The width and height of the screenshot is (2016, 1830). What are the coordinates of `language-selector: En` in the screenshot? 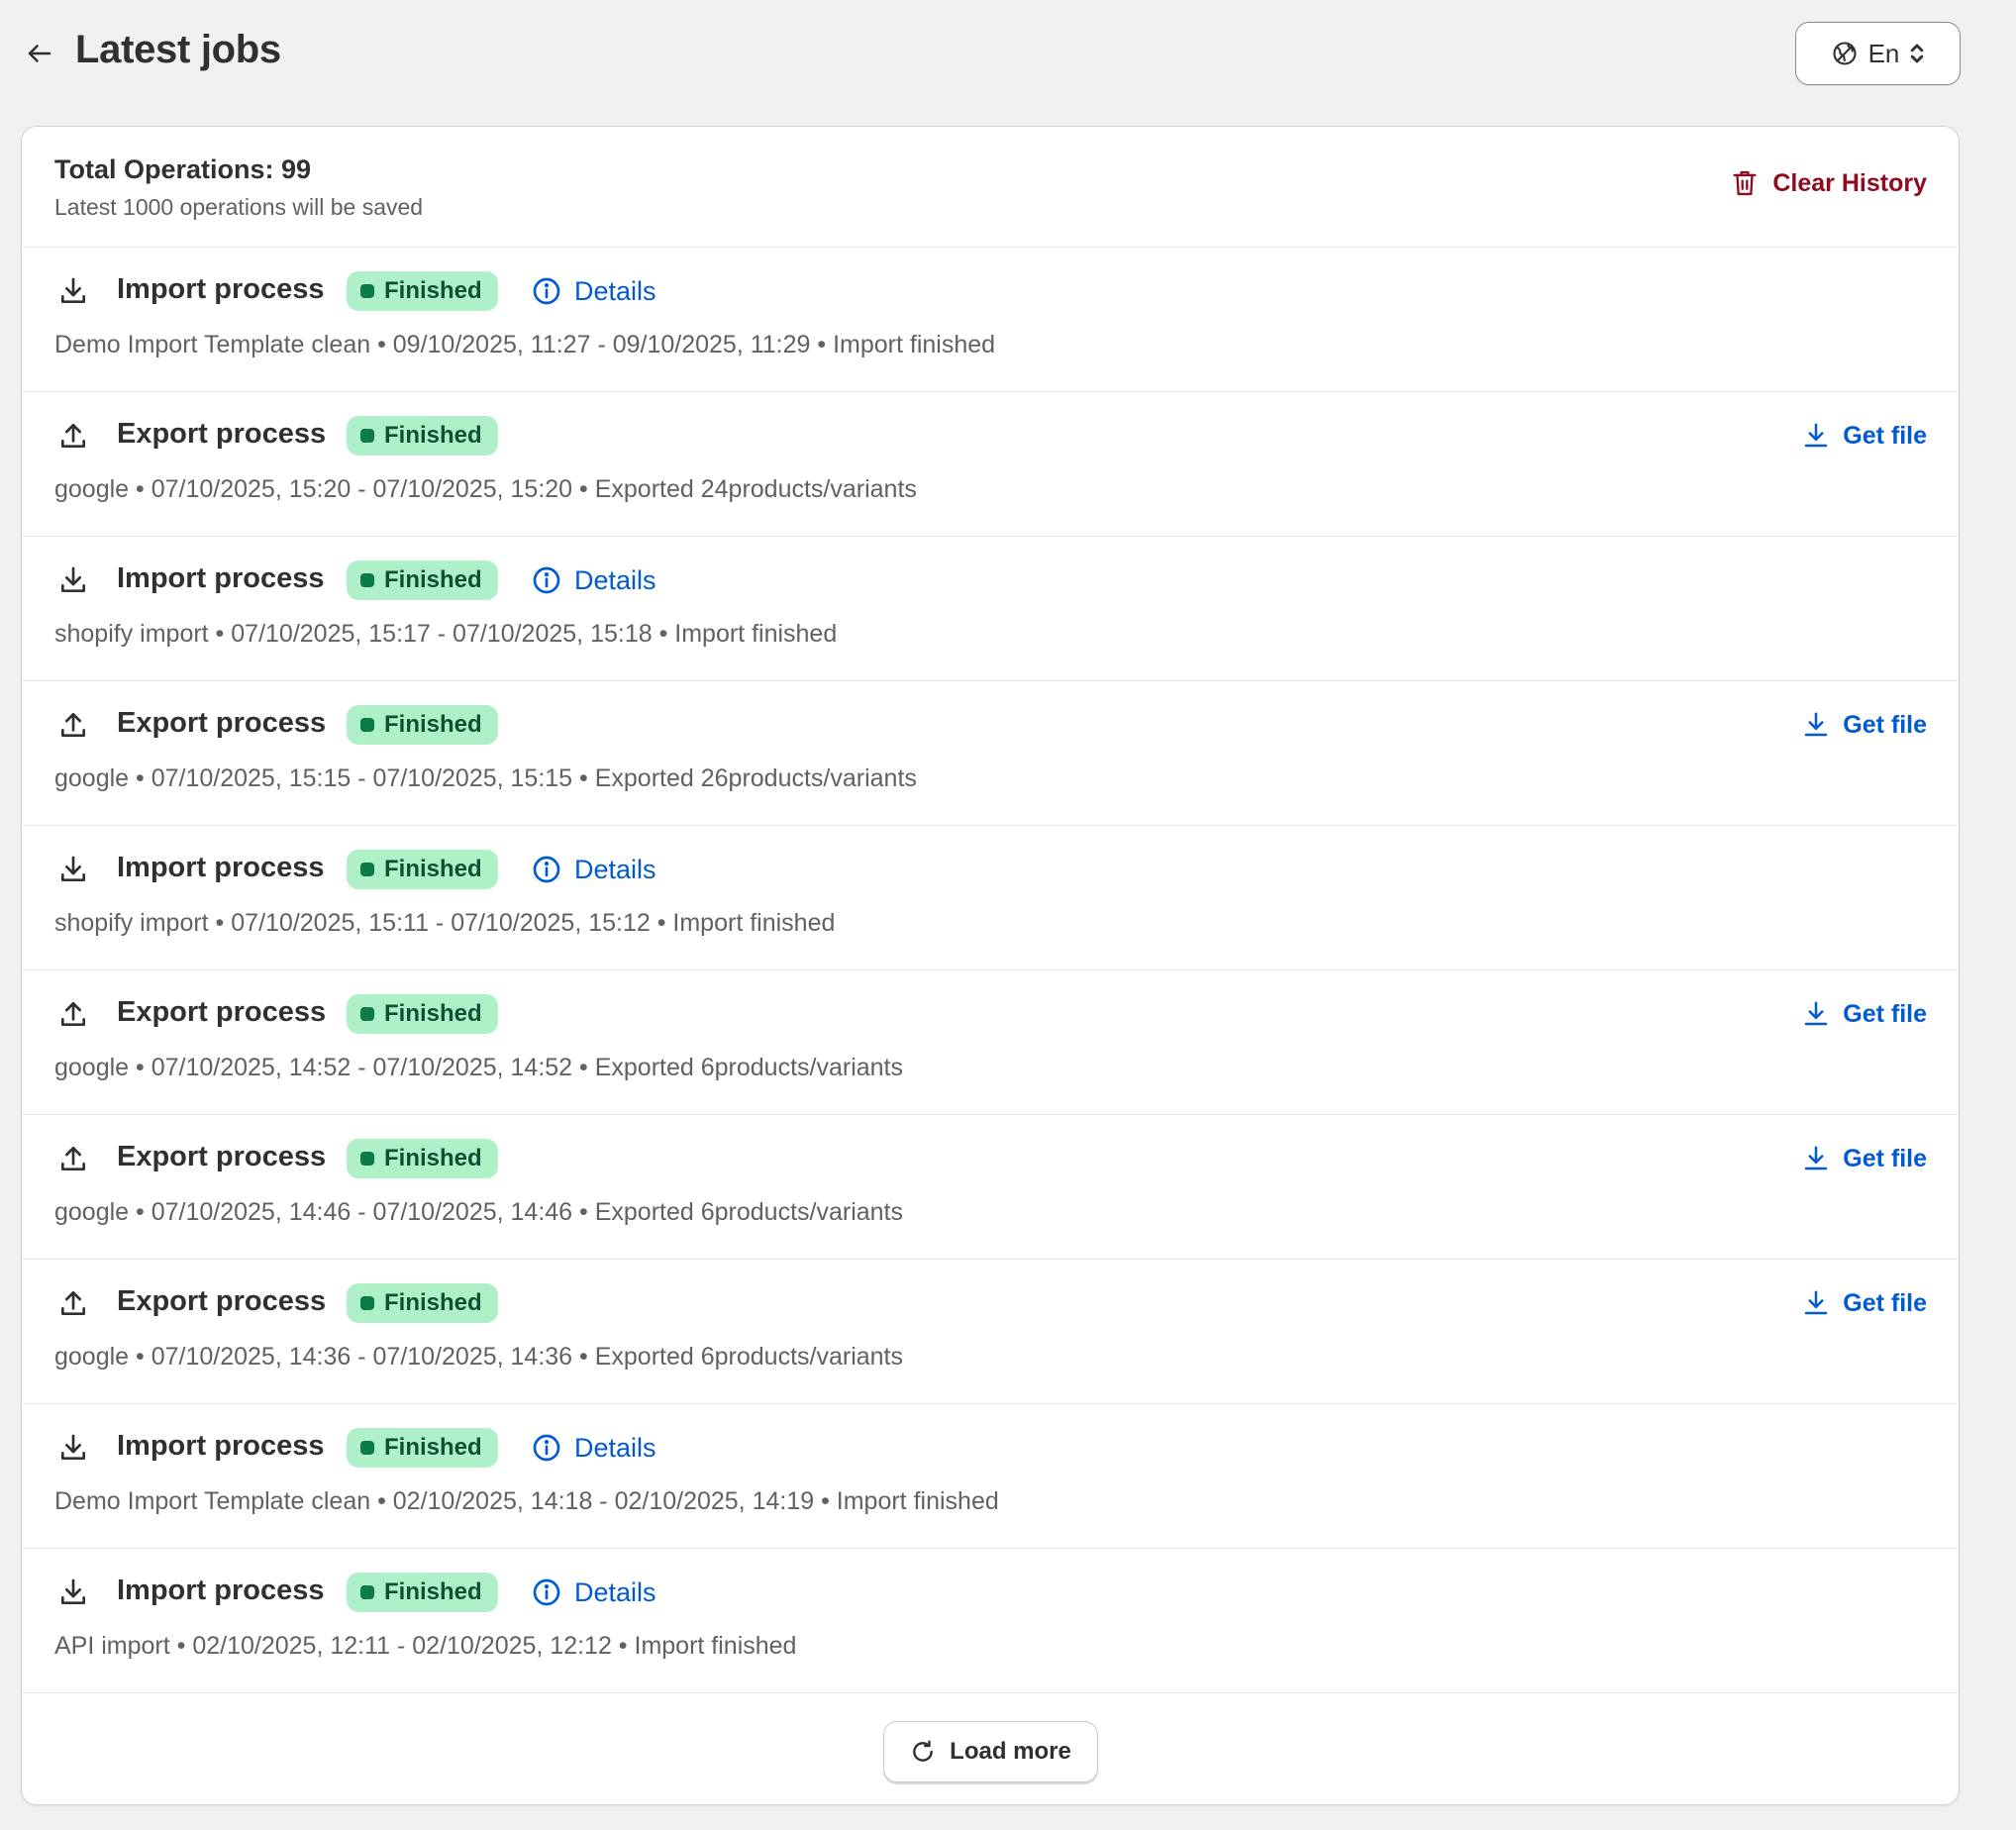 It's located at (1878, 54).